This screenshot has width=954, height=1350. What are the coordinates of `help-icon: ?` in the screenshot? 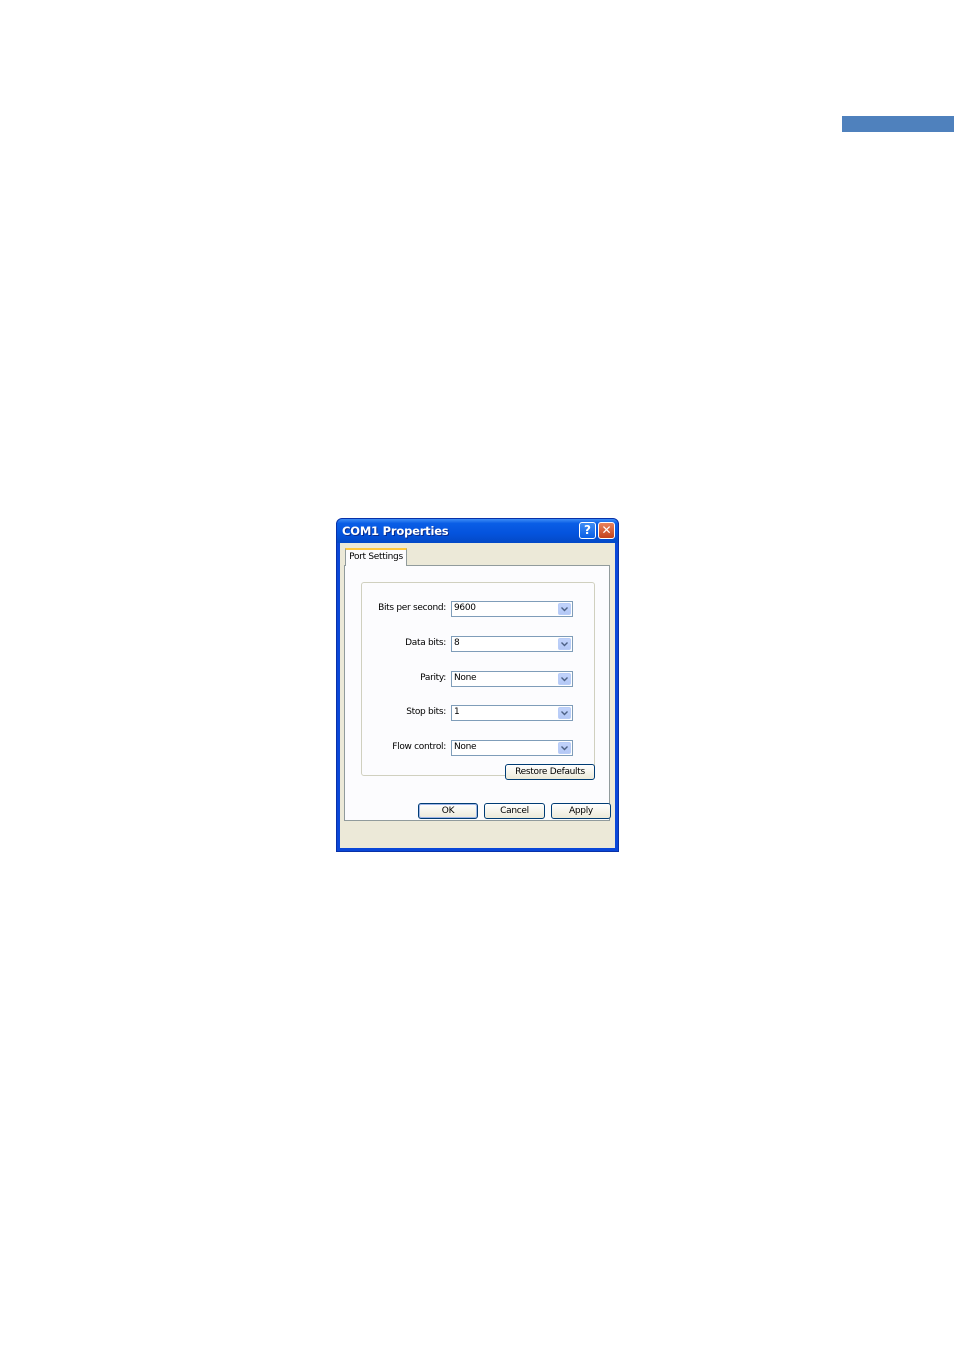 It's located at (587, 530).